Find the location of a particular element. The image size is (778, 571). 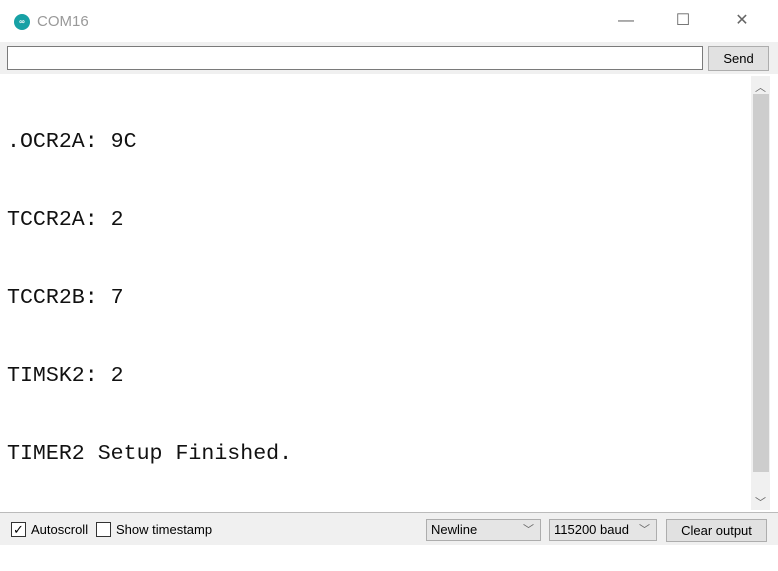

timestamp-label: Show timestamp is located at coordinates (164, 529).